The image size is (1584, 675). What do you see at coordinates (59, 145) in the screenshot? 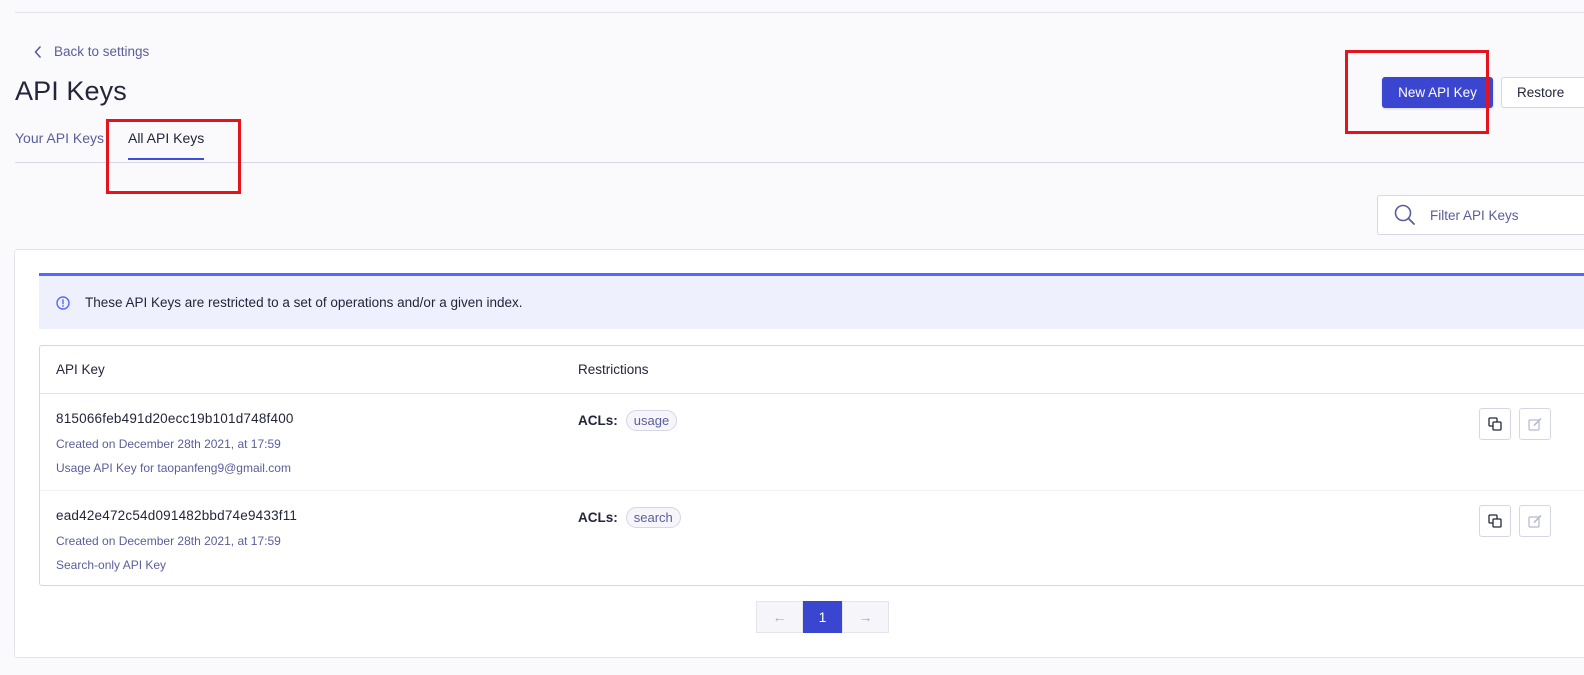
I see `tab-your-api-keys: Your API Keys` at bounding box center [59, 145].